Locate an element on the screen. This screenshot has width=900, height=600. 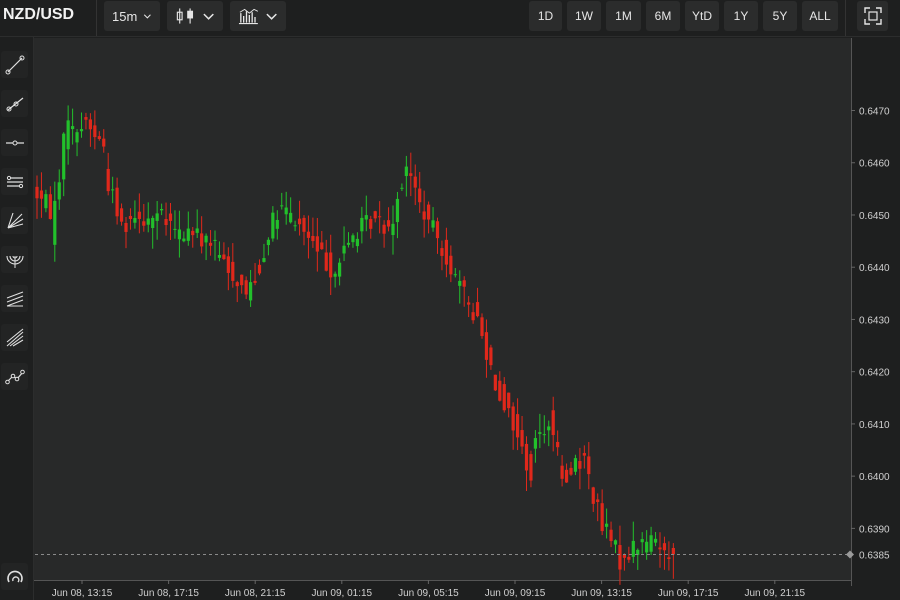
last-price-marker is located at coordinates (850, 554).